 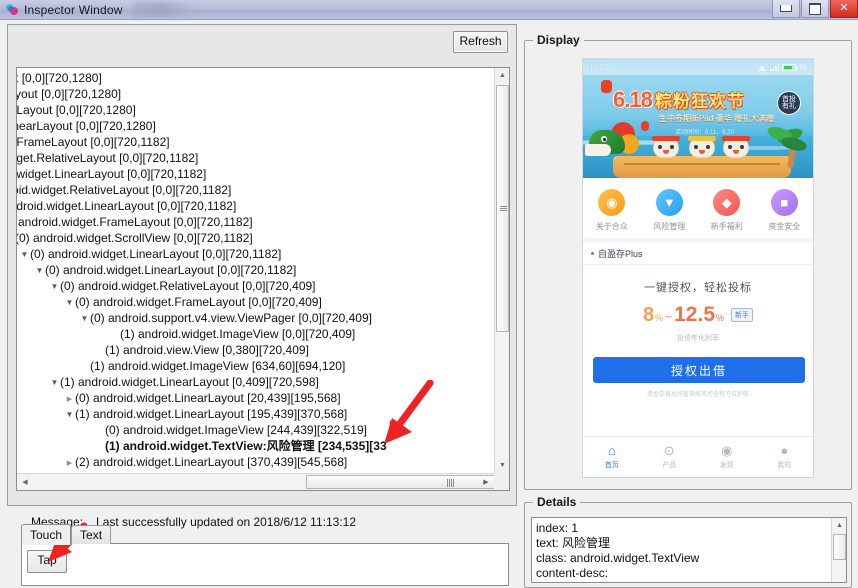 What do you see at coordinates (698, 208) in the screenshot?
I see `quick-entry-row: ◉ 关于合众 ▼ 风险管理 ◆ 新手福利 ■ 资金安全` at bounding box center [698, 208].